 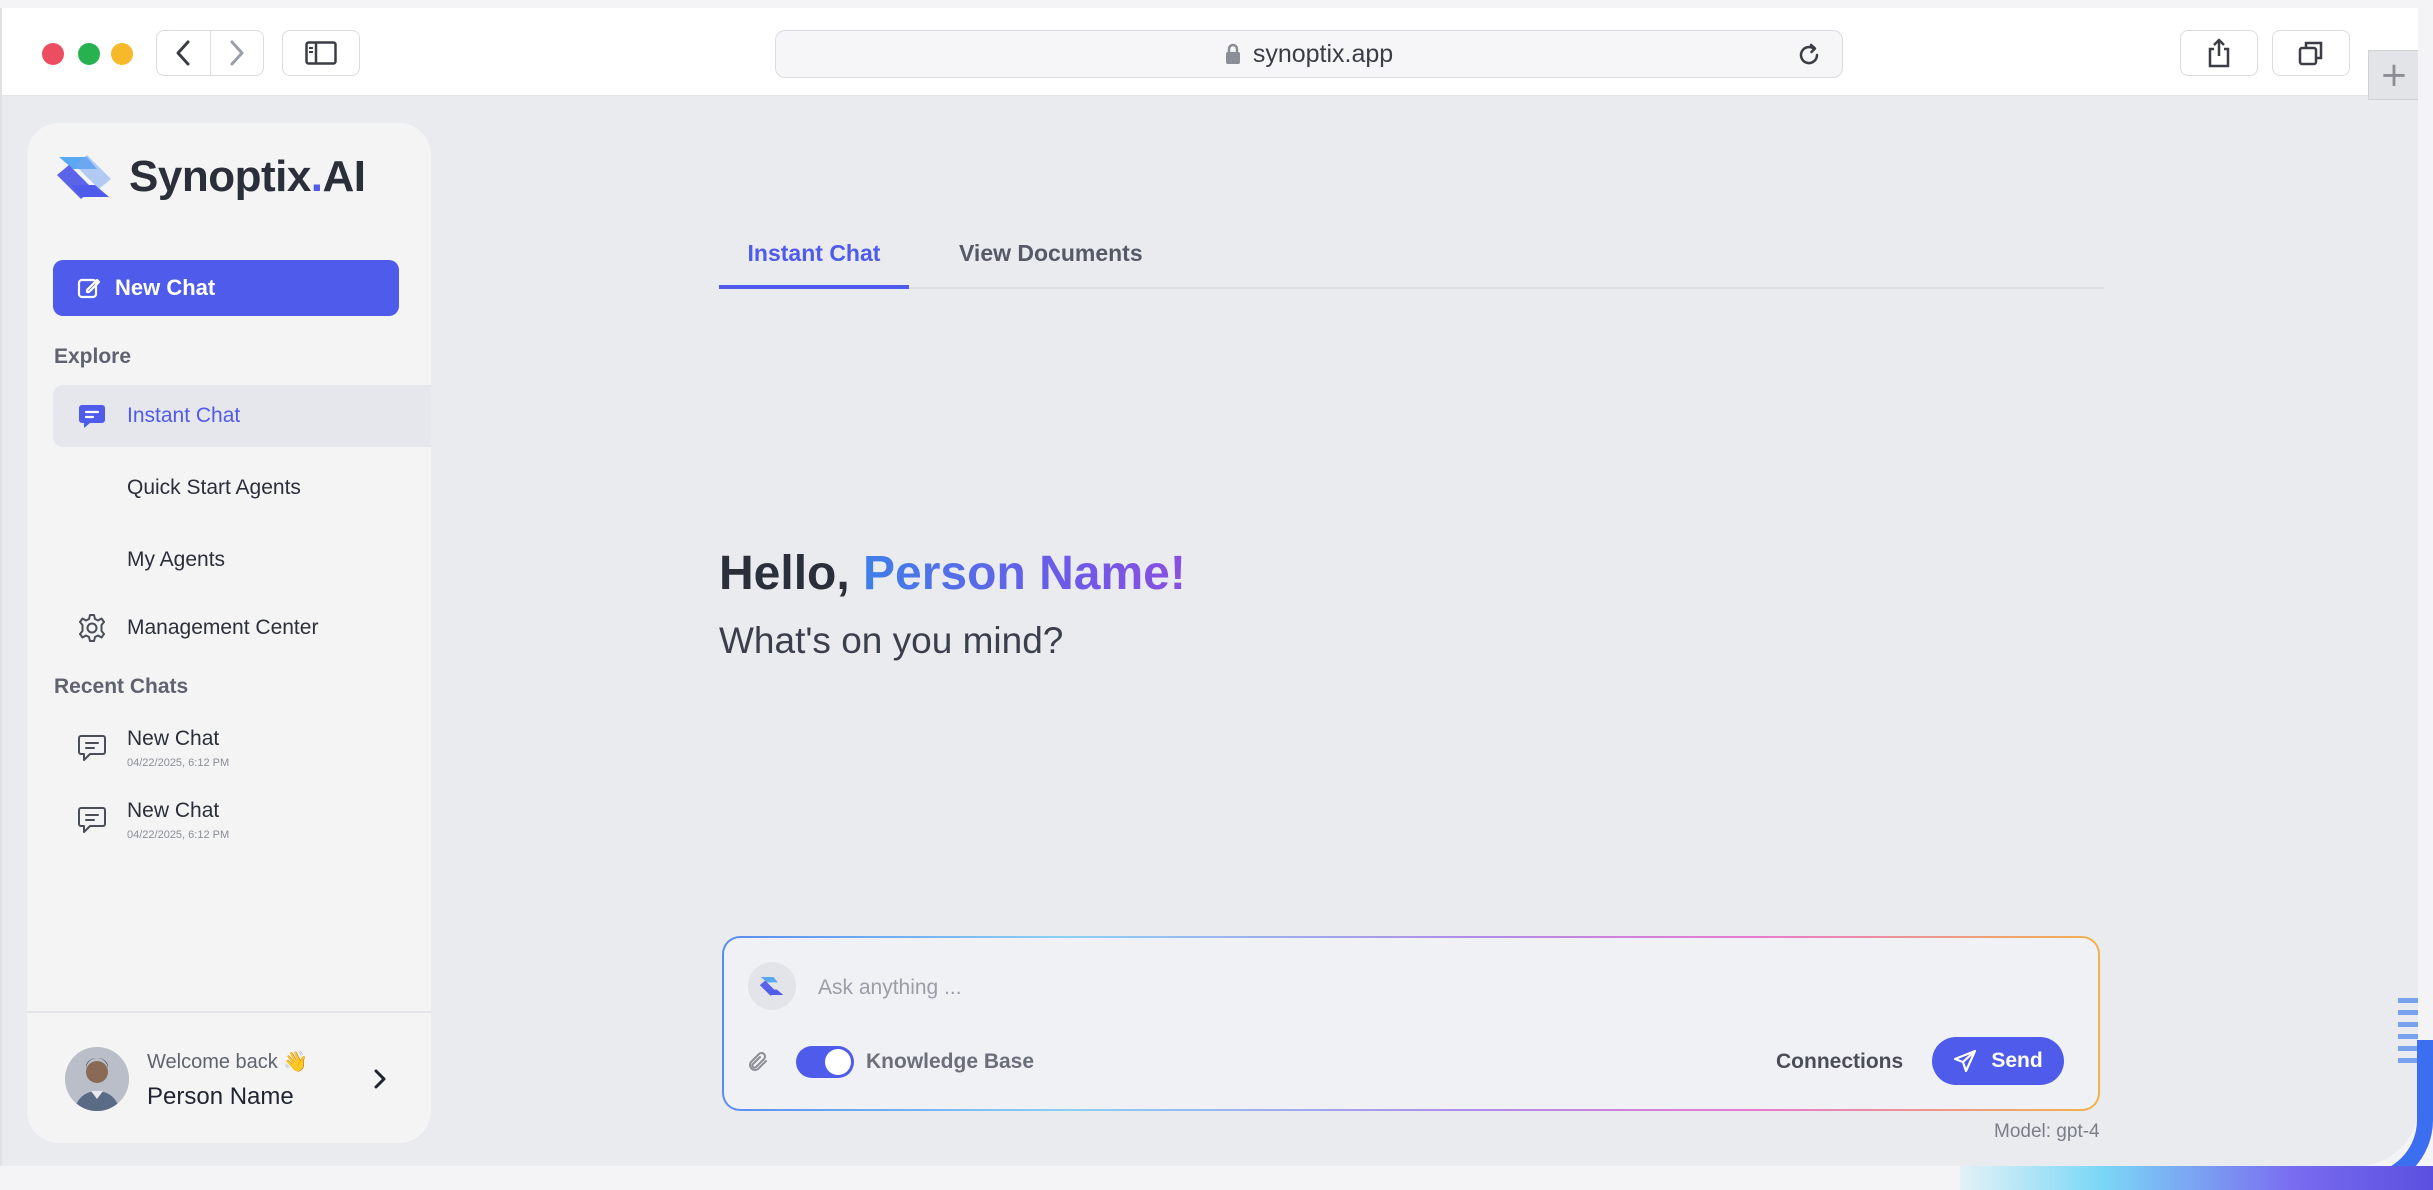 I want to click on edit-icon, so click(x=89, y=288).